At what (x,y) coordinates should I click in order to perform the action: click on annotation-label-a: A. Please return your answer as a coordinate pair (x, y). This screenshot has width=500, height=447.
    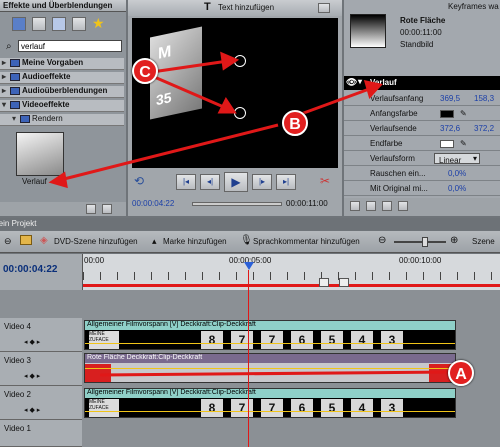
    Looking at the image, I should click on (461, 373).